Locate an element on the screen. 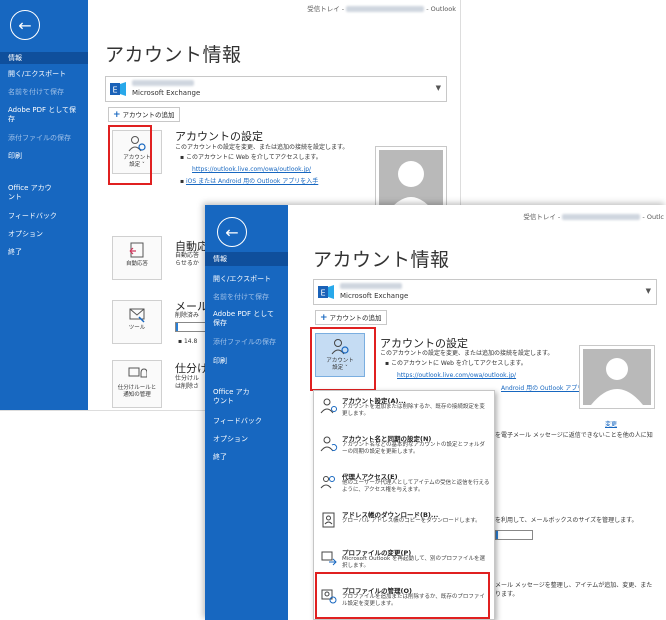  svg-text: E is located at coordinates (115, 90).